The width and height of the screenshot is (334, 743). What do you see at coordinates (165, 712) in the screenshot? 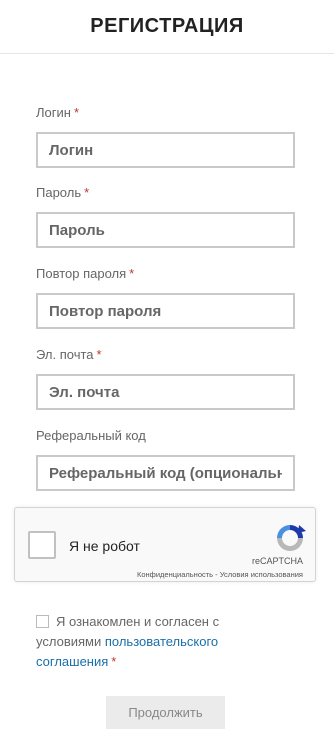
I see `continue-button: Продолжить` at bounding box center [165, 712].